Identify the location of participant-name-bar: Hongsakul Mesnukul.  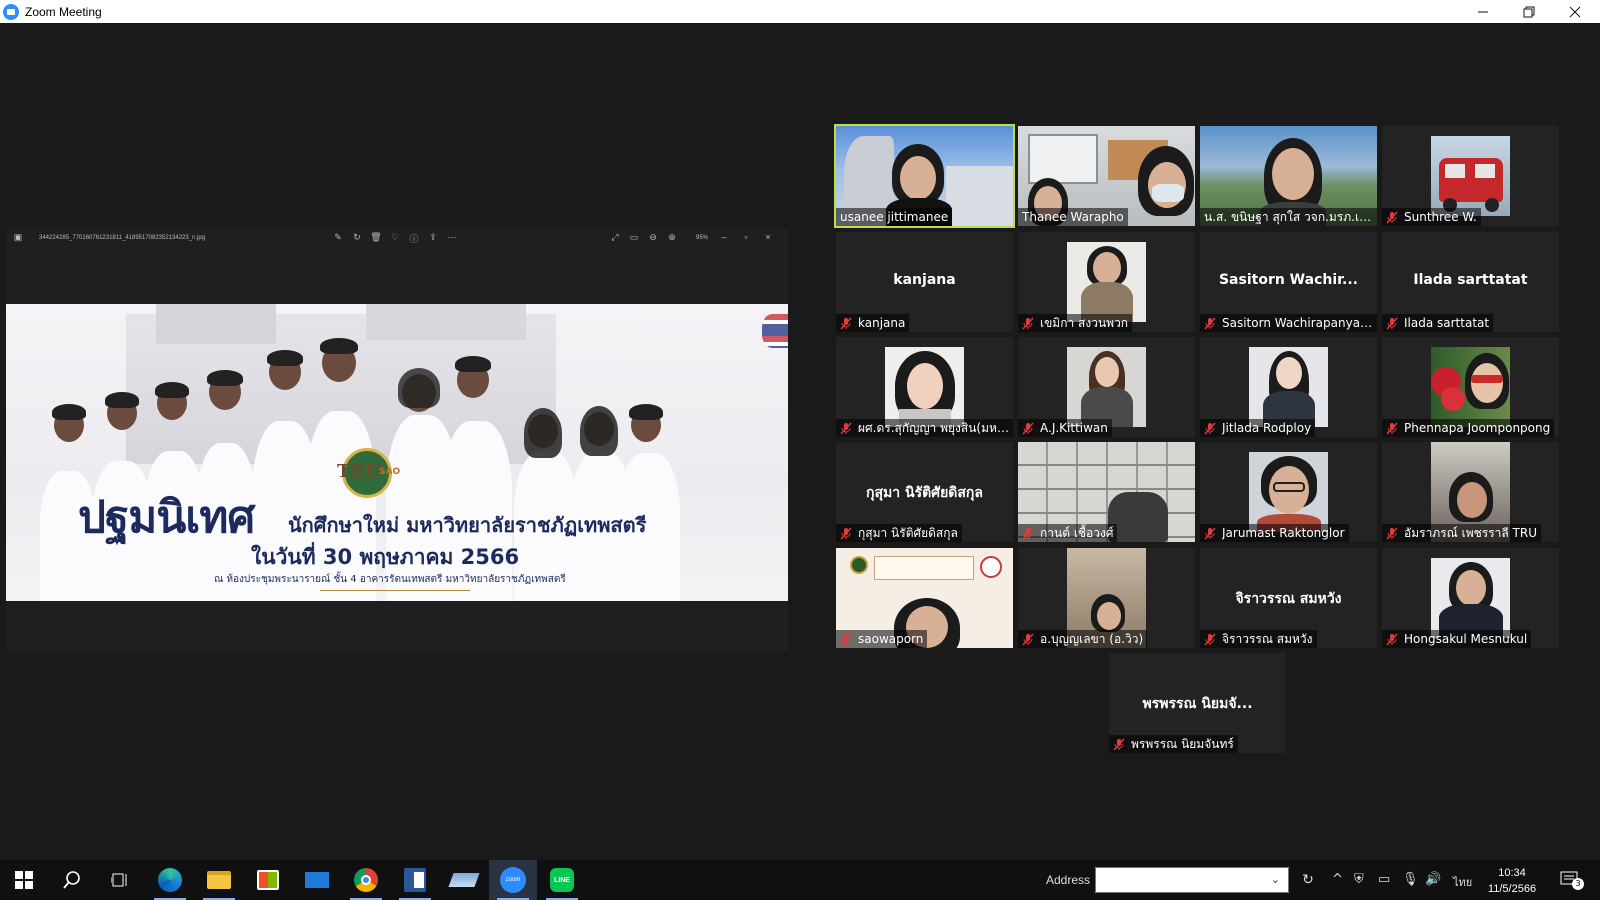
(1457, 639).